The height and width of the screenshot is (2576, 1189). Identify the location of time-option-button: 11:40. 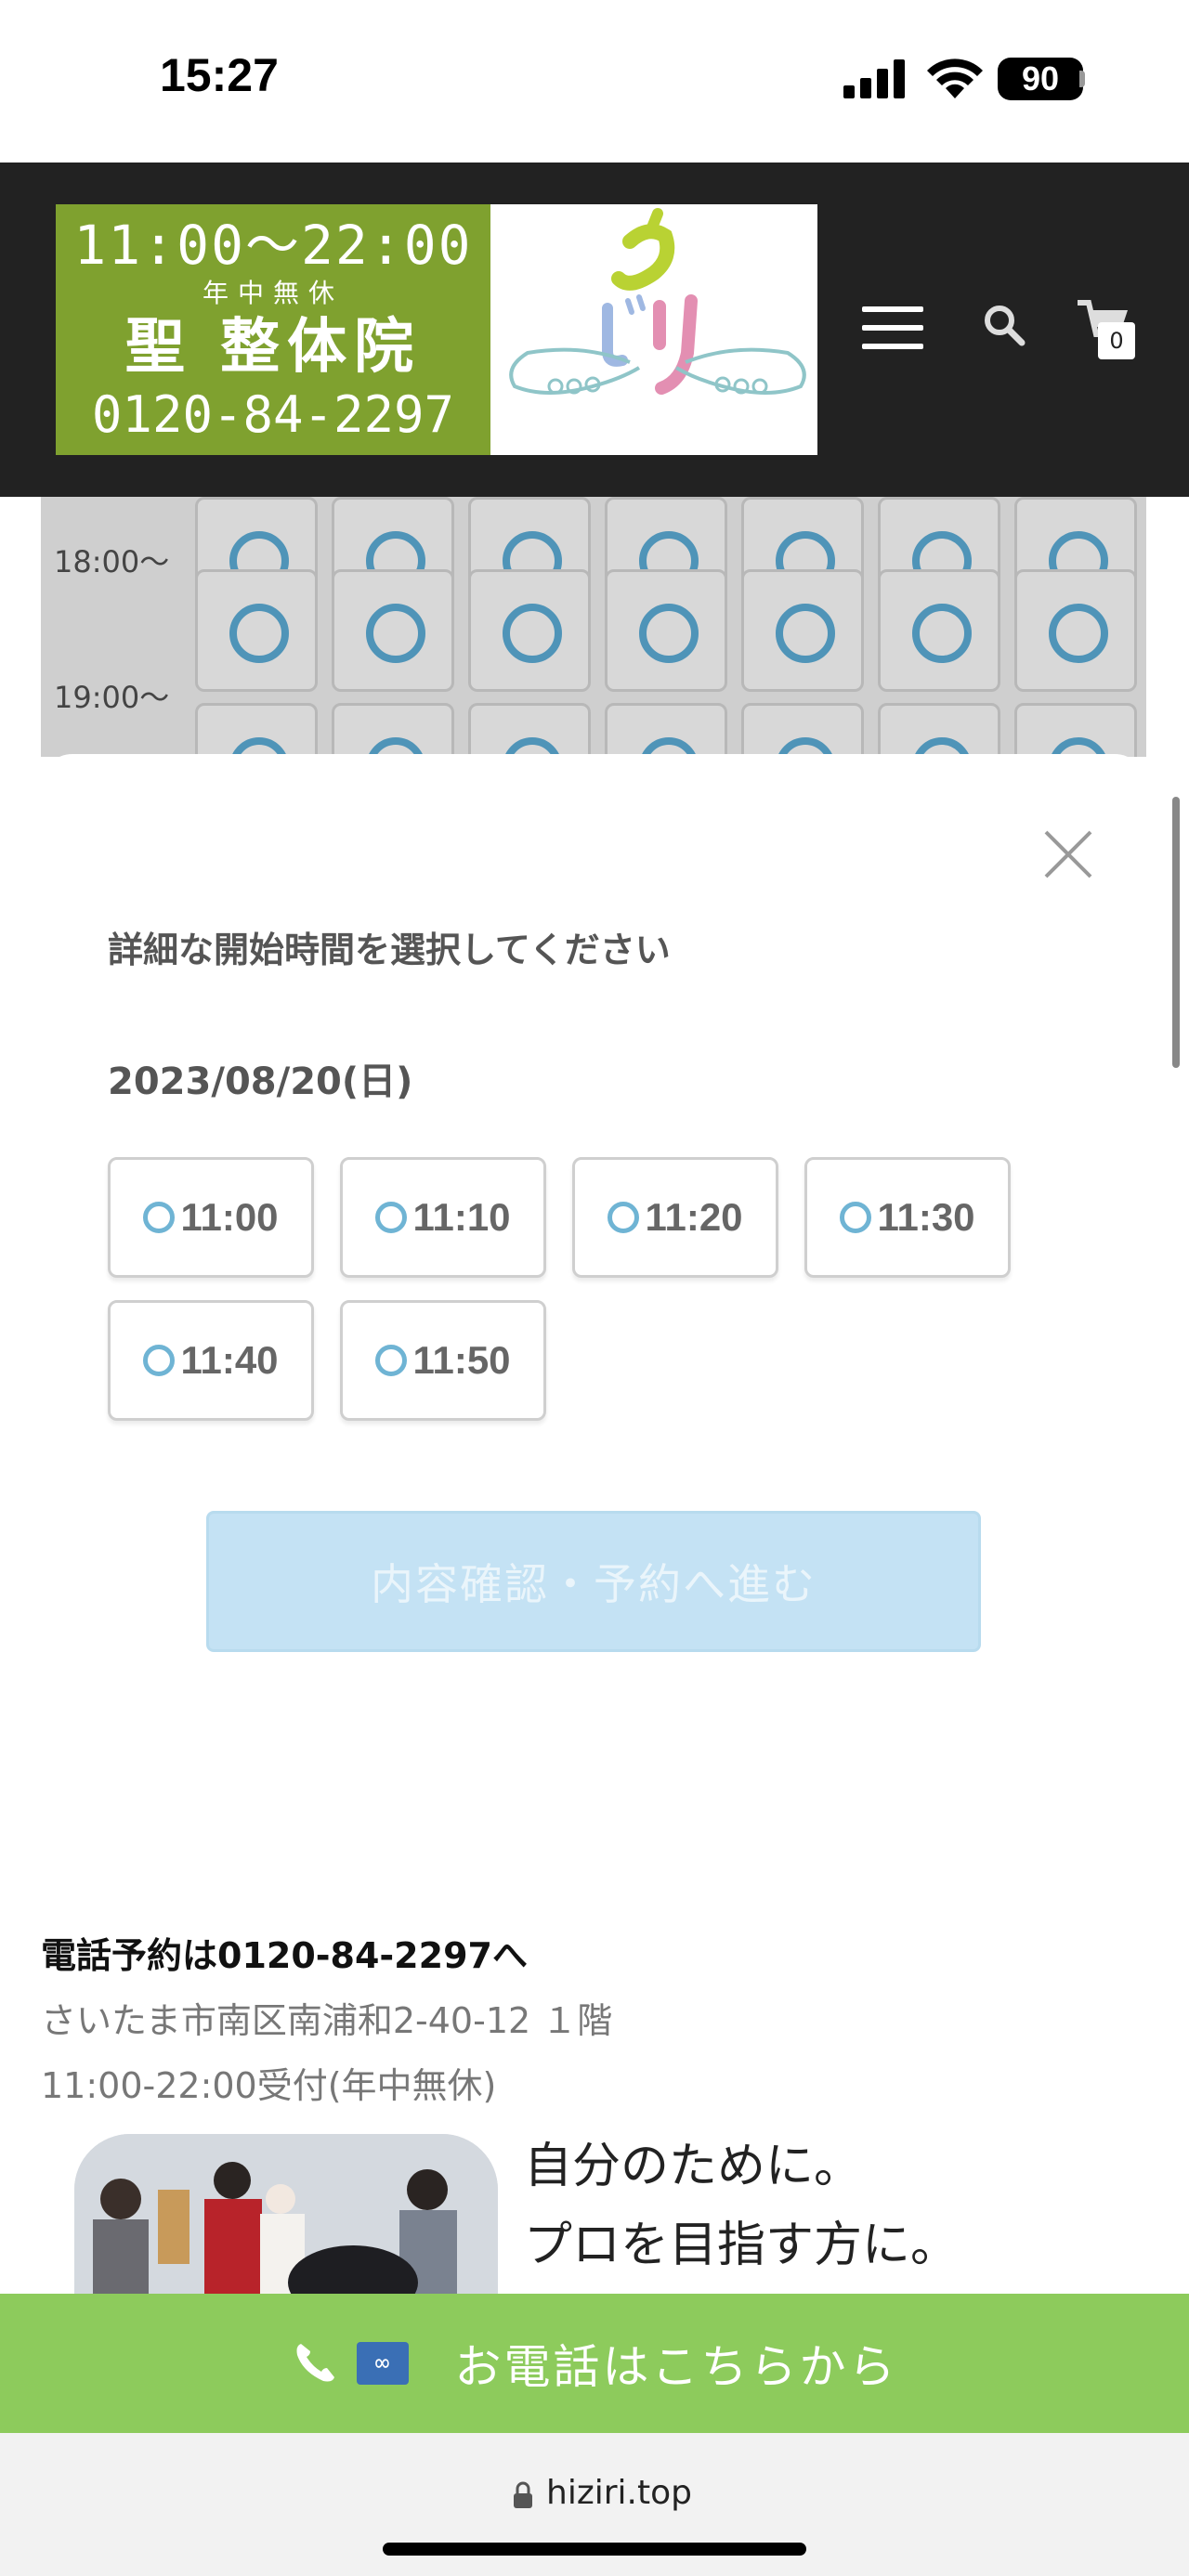
(211, 1360).